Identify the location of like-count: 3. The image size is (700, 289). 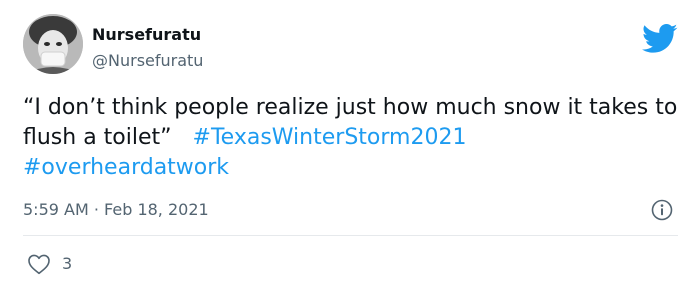
(67, 263).